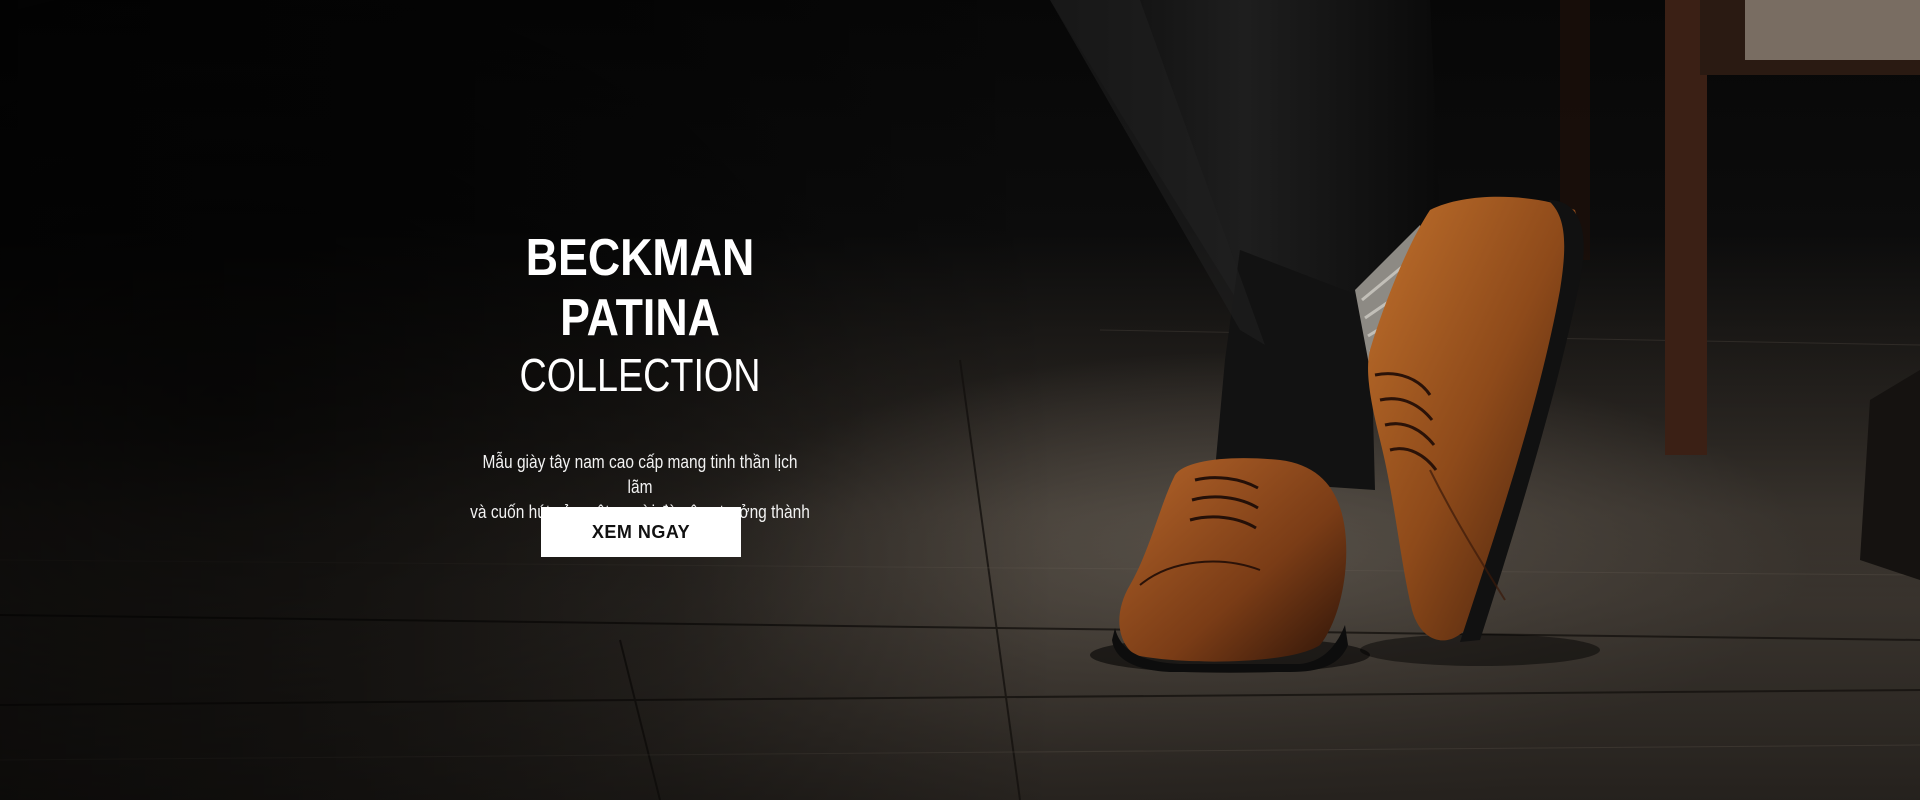 This screenshot has width=1920, height=800. I want to click on hero-title: BECKMAN PATINA, so click(640, 288).